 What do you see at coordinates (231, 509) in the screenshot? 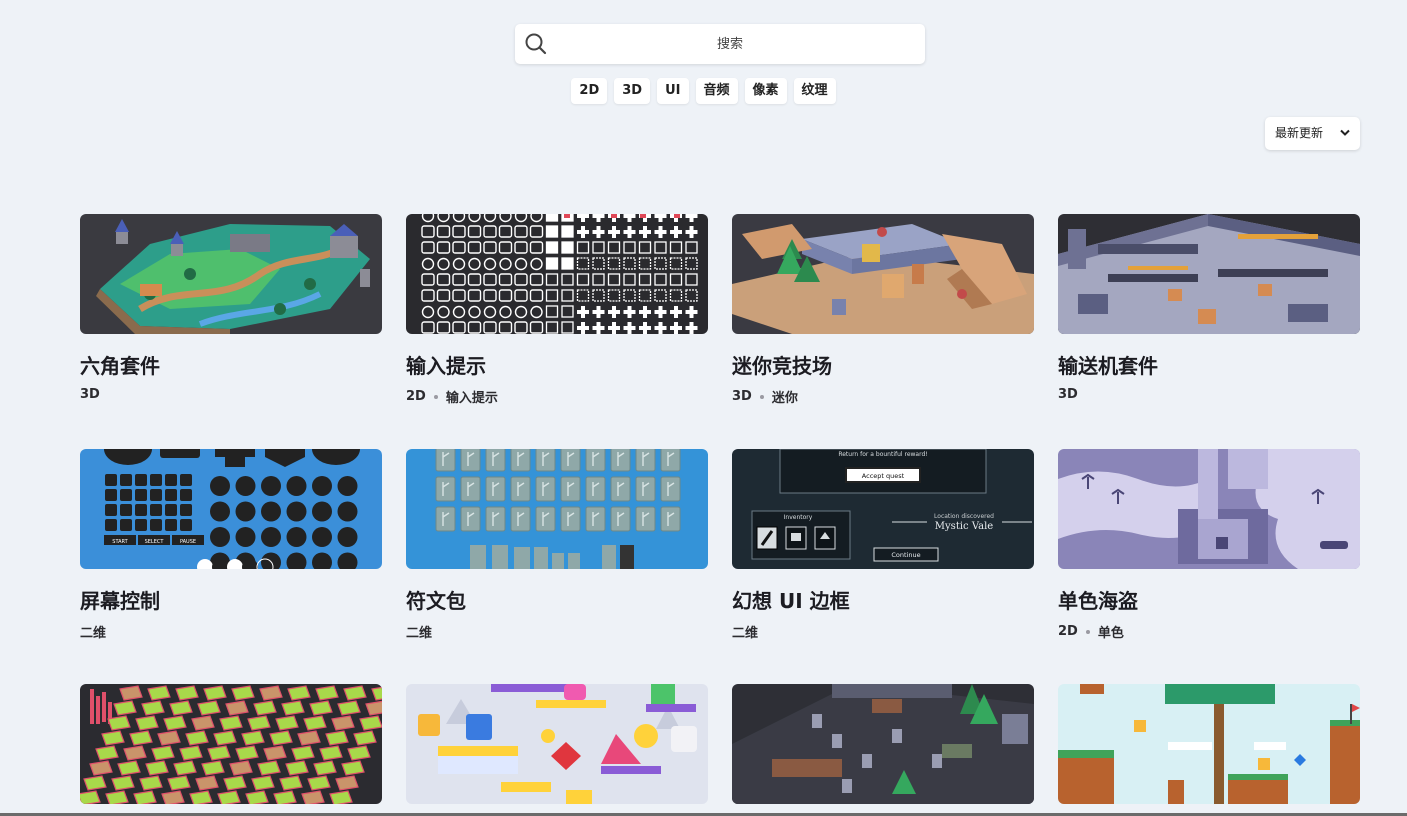
I see `asset-thumbnail: START SELECT PAUSE` at bounding box center [231, 509].